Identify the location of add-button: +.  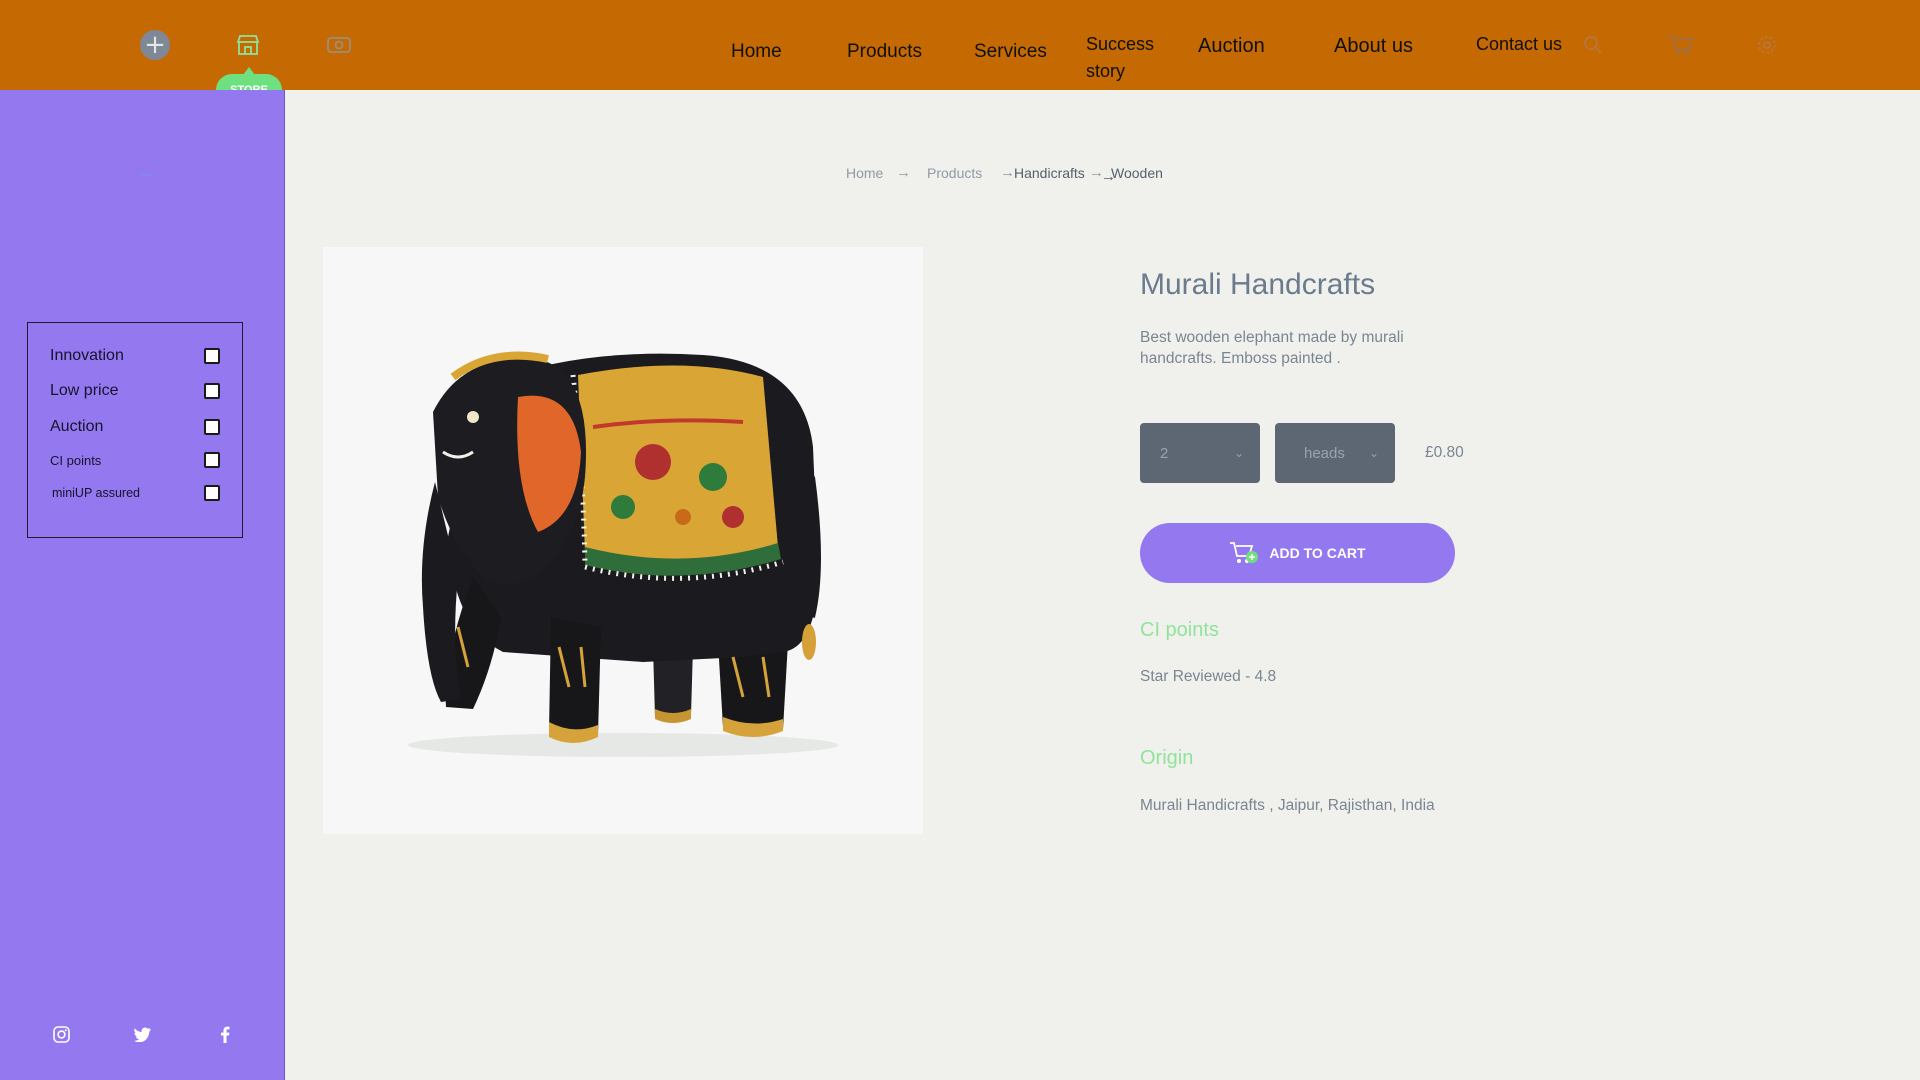
(155, 45).